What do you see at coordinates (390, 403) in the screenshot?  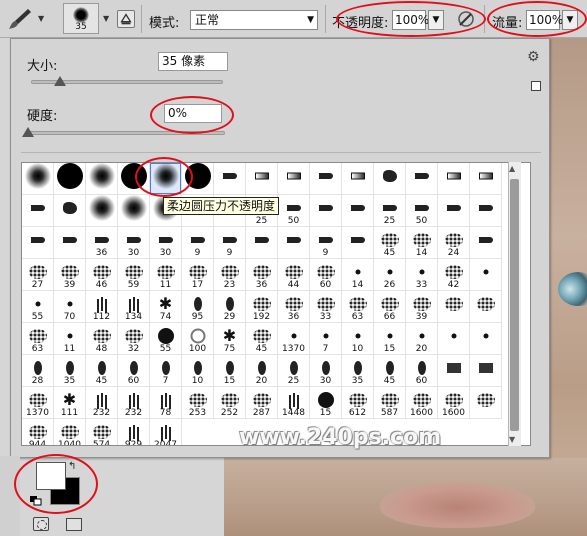 I see `brush-preset-cell: 587` at bounding box center [390, 403].